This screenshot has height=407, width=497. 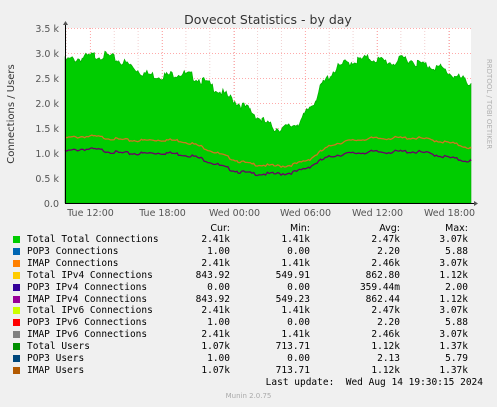 I want to click on last-update: Last update: Wed Aug 14 19:30:15 2024, so click(x=374, y=382).